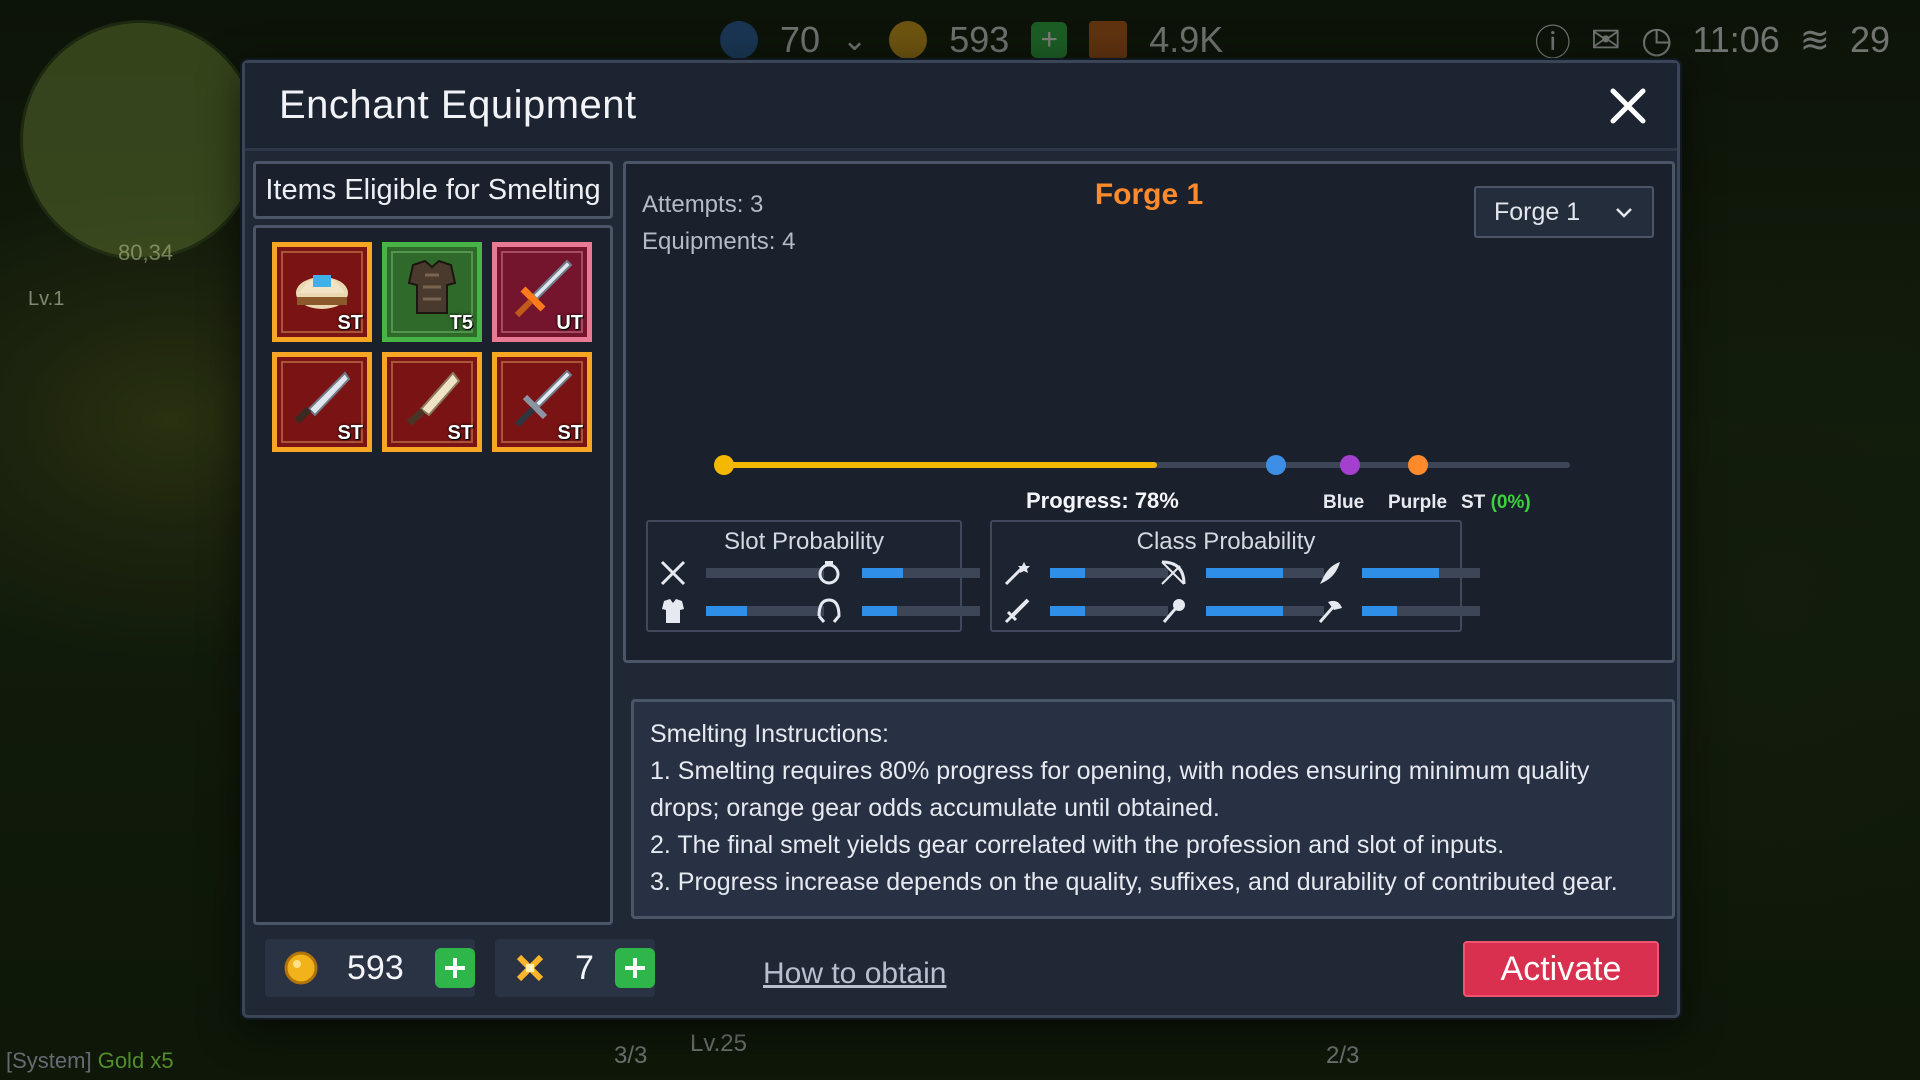  Describe the element at coordinates (121, 1060) in the screenshot. I see `system-item: Gold` at that location.